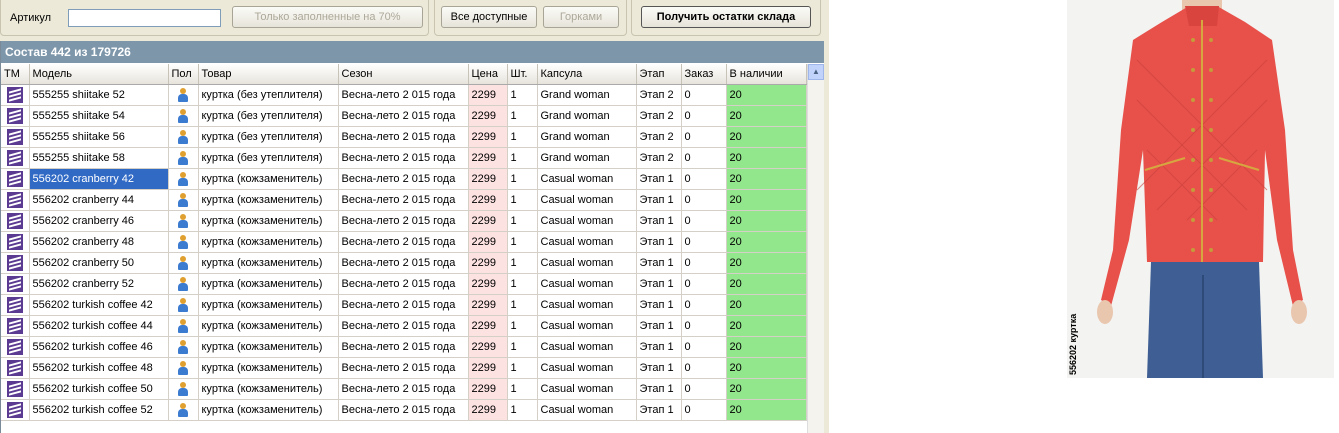 The height and width of the screenshot is (433, 1339). I want to click on cell-model: 556202 cranberry 50, so click(99, 263).